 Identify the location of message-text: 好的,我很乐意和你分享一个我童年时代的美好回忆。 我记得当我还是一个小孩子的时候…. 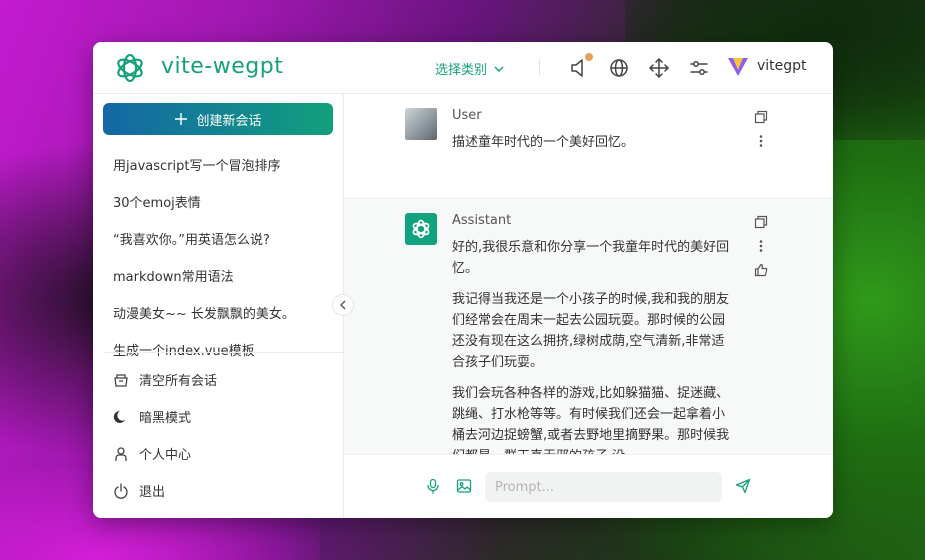
(594, 345).